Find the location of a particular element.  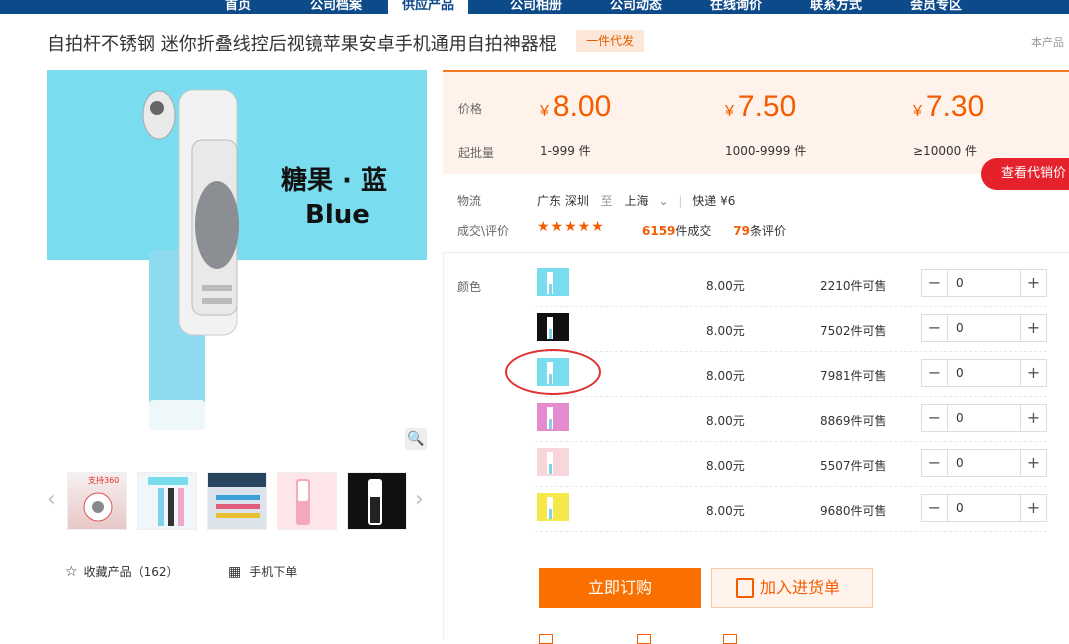

nav-contact: 联系方式 is located at coordinates (836, 6).